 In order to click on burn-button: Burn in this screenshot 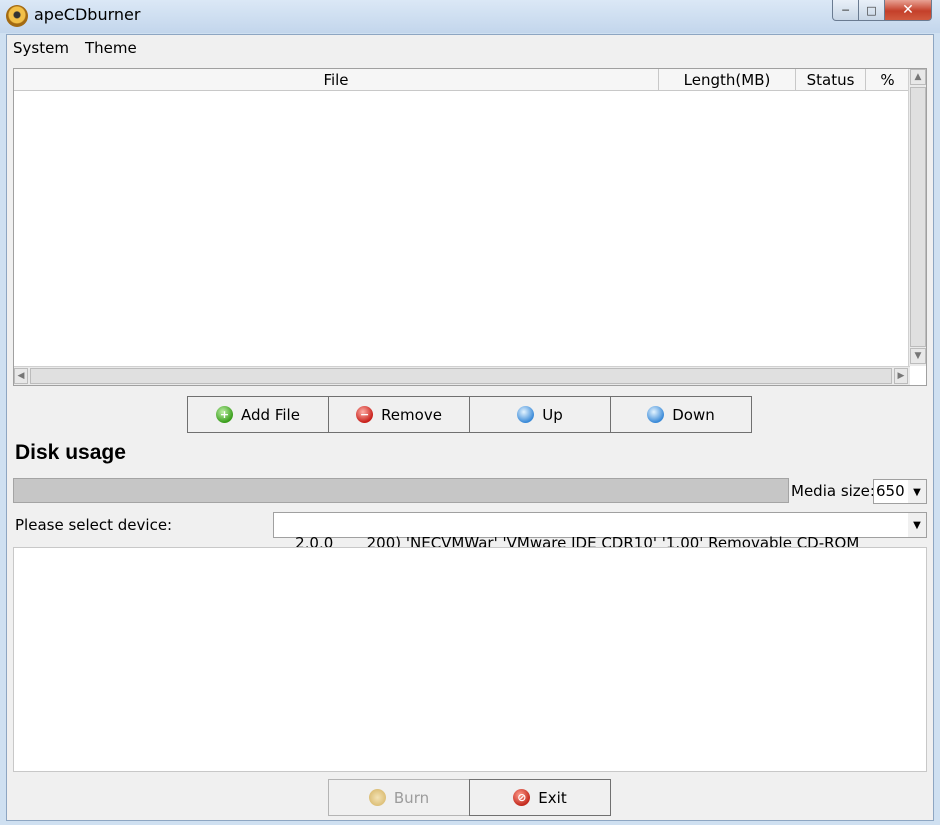, I will do `click(399, 797)`.